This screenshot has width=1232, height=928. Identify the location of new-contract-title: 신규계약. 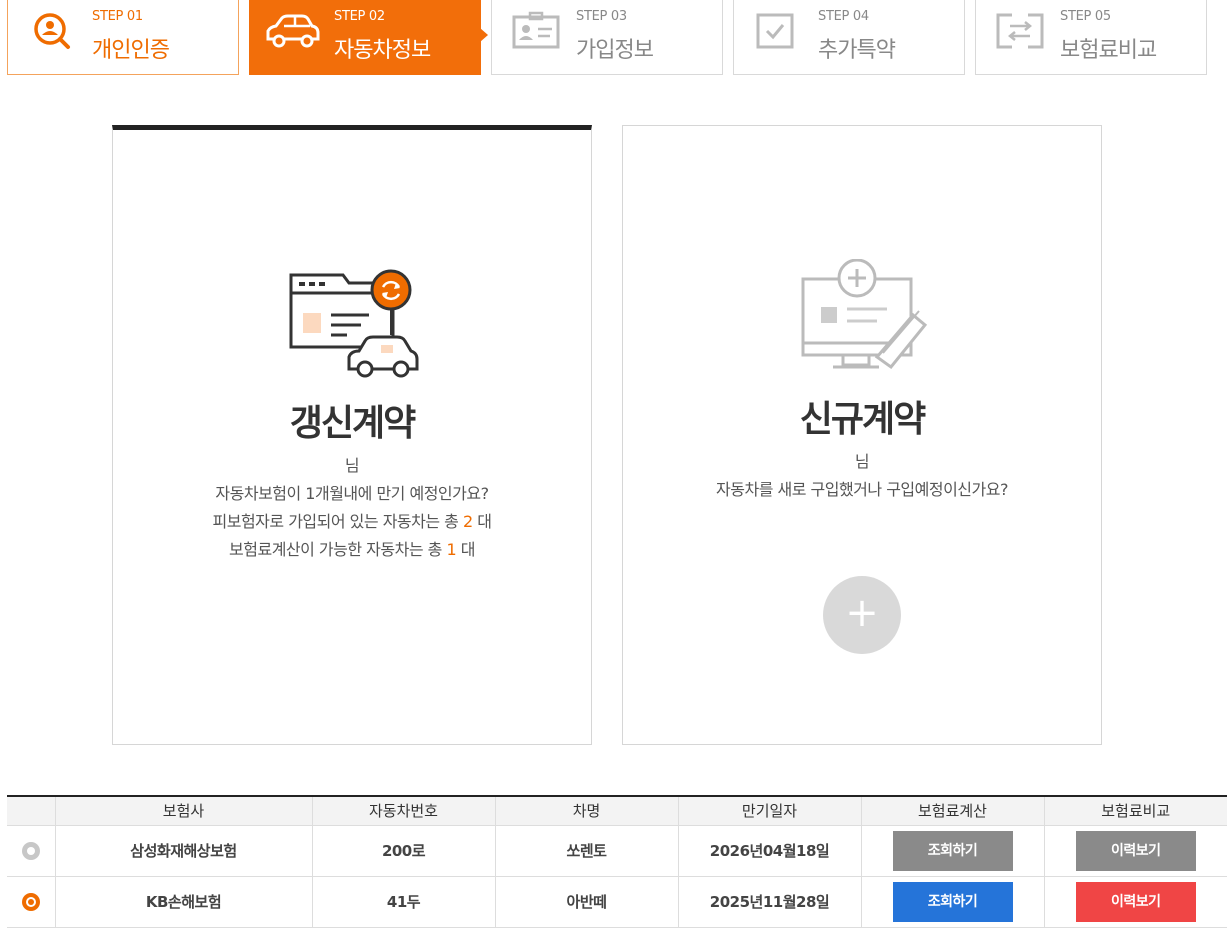
(862, 419).